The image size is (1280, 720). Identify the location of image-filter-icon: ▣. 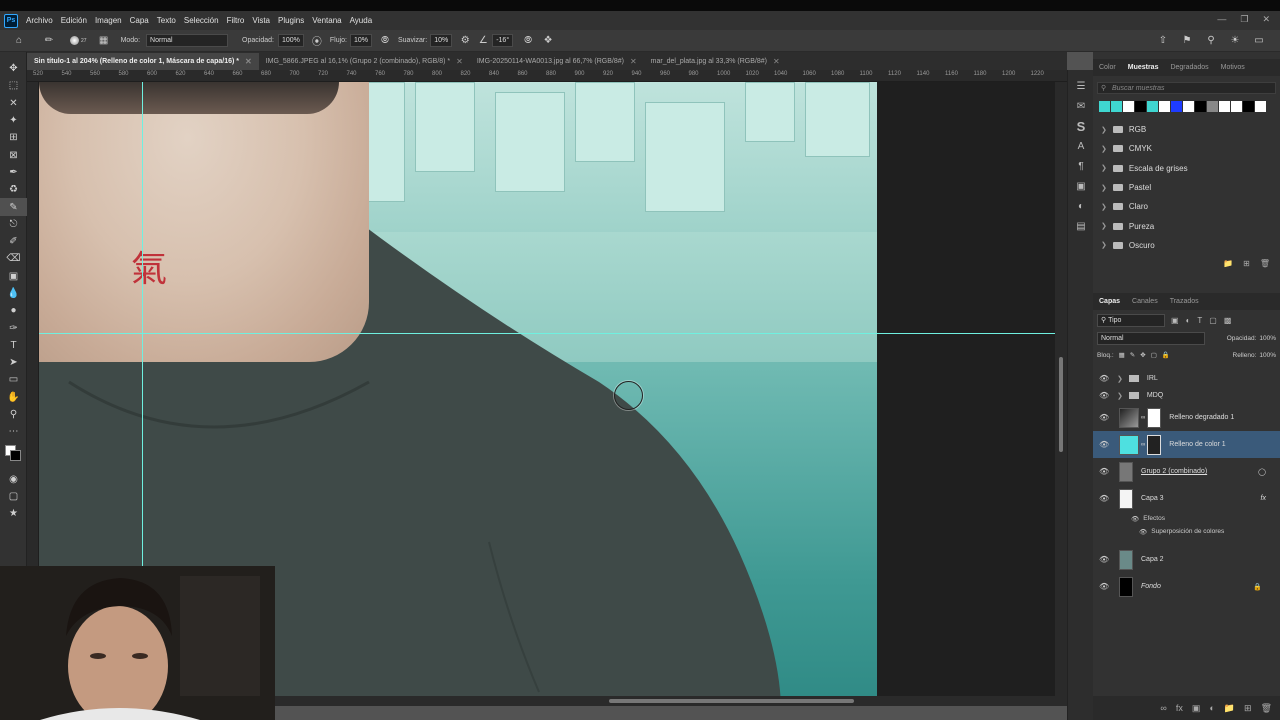
(1175, 320).